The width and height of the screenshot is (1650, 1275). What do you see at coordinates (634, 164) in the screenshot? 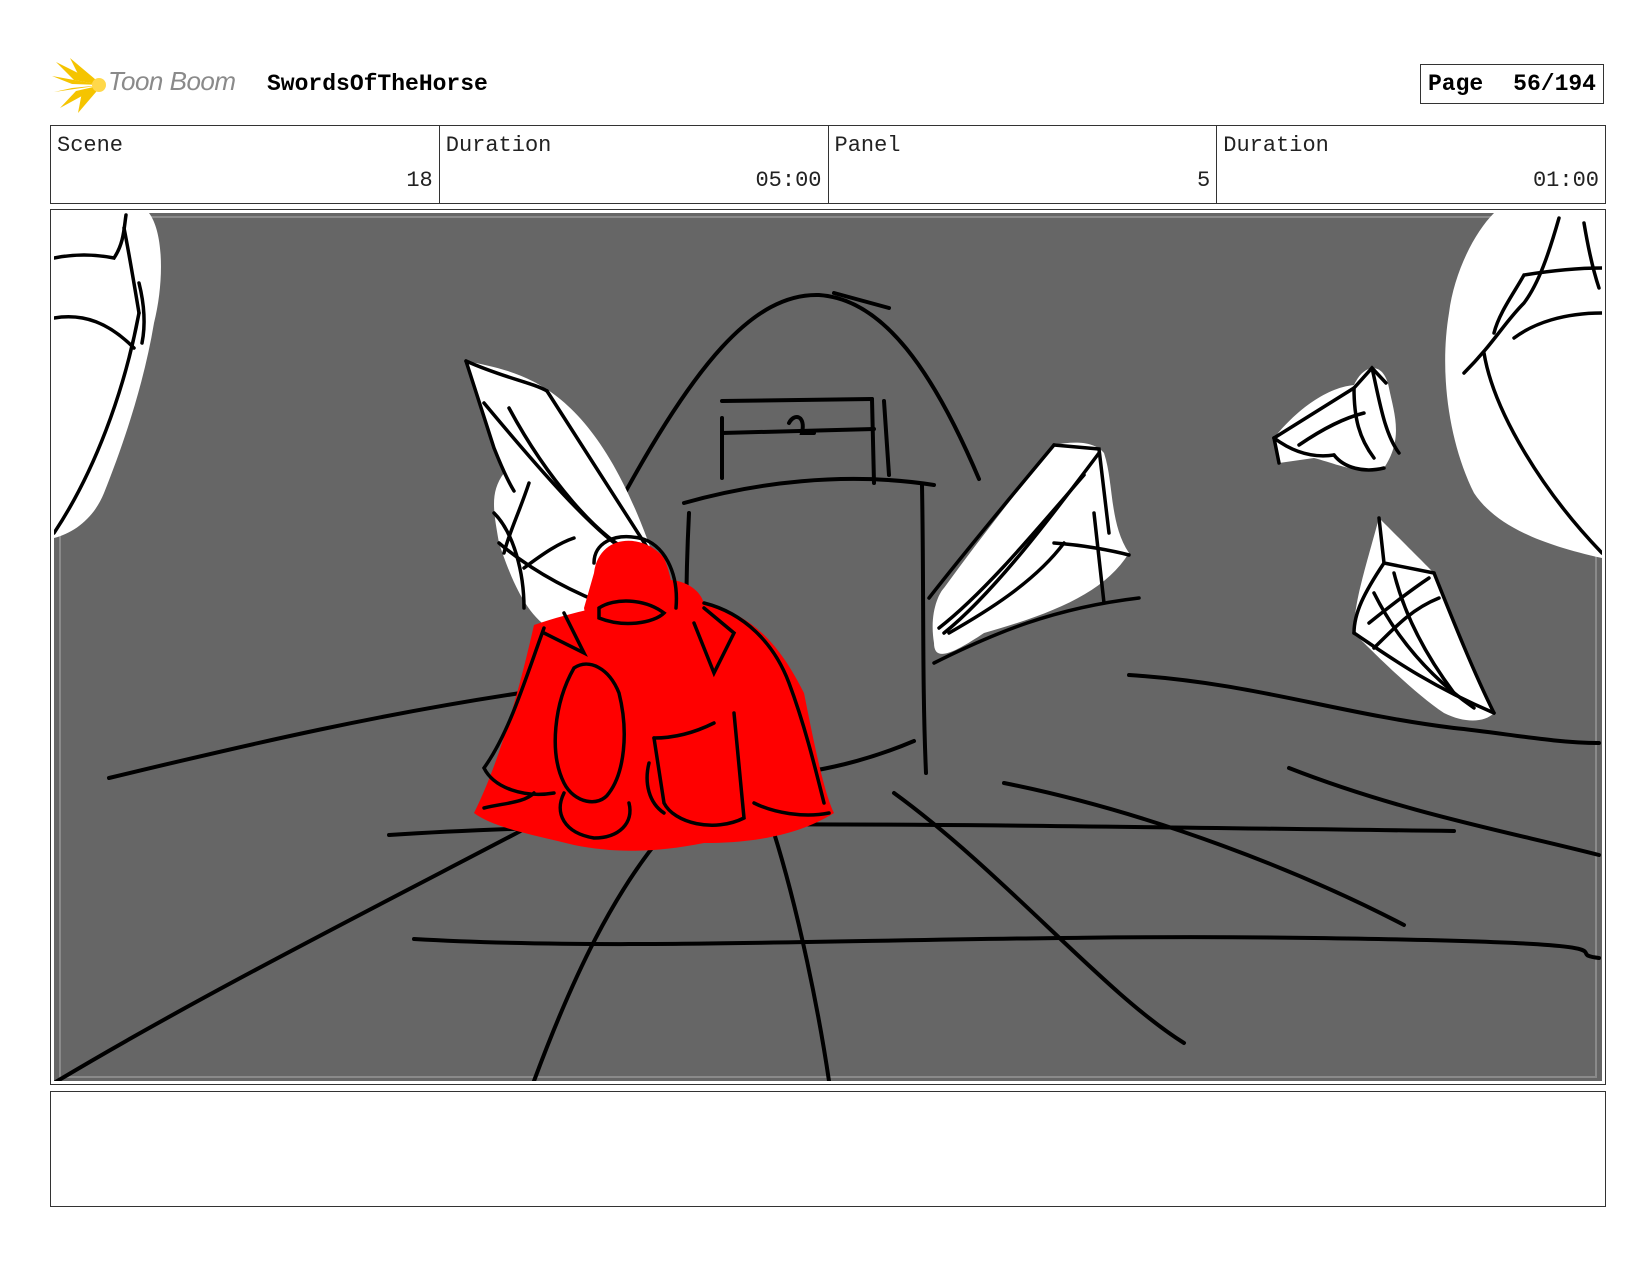
I see `scene-duration-cell: Duration 05:00` at bounding box center [634, 164].